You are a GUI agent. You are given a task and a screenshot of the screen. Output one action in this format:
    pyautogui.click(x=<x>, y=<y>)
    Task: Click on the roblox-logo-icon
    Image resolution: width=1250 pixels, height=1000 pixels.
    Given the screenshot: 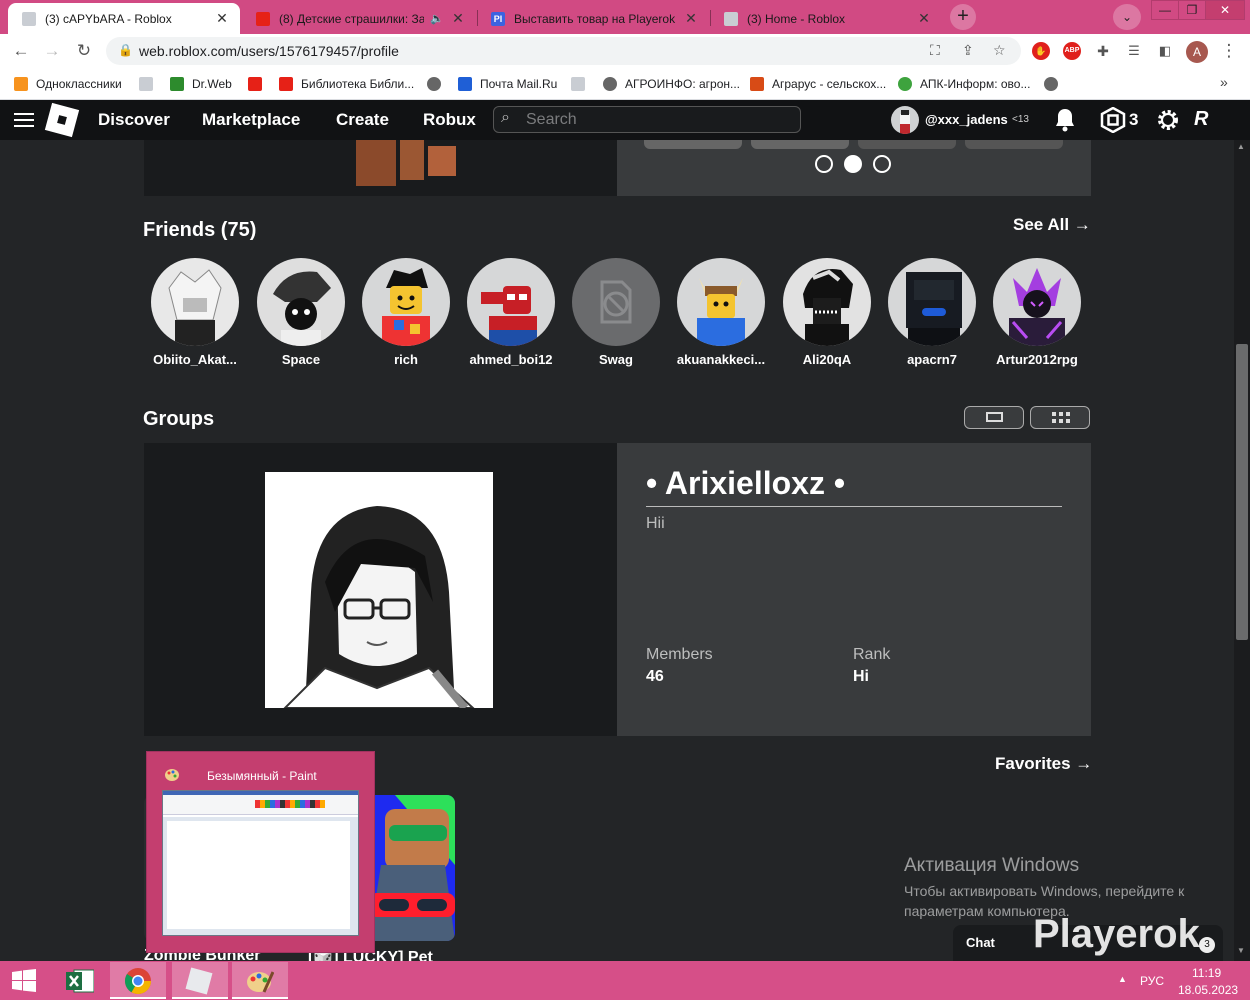 What is the action you would take?
    pyautogui.click(x=62, y=120)
    